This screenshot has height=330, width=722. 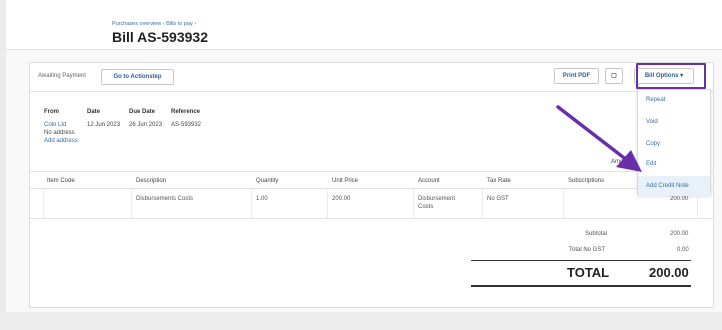 I want to click on column-header-tax-rate: Tax Rate, so click(x=499, y=181).